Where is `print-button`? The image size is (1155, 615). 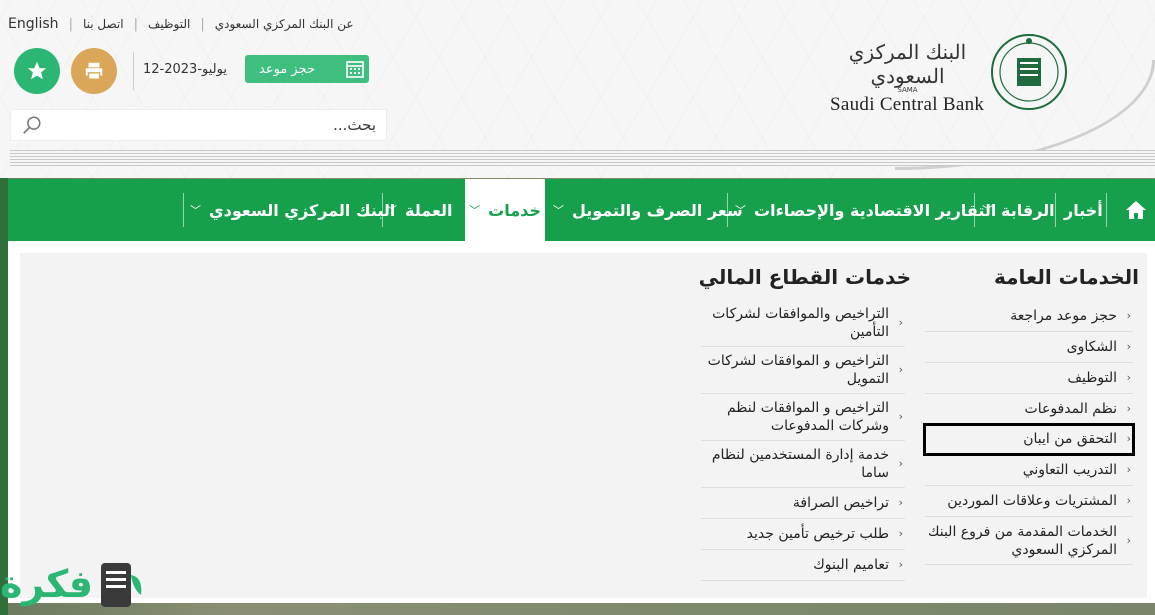 print-button is located at coordinates (94, 71).